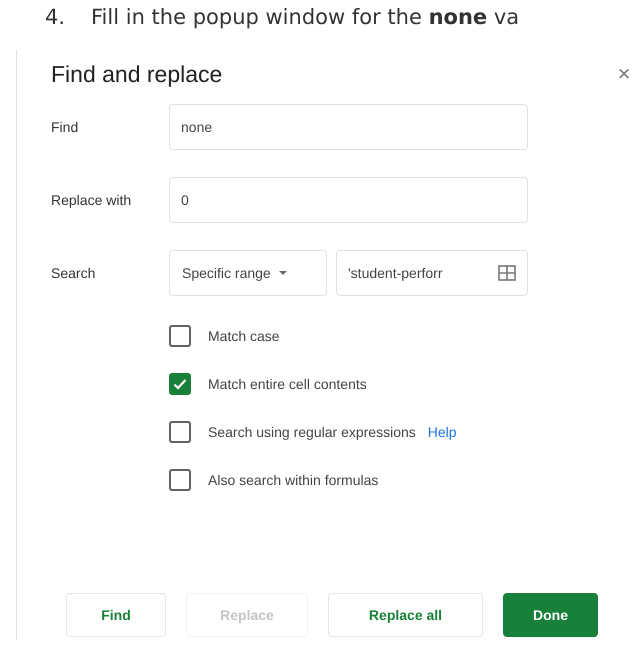 The width and height of the screenshot is (632, 661). What do you see at coordinates (136, 74) in the screenshot?
I see `dialog-title: Find and replace` at bounding box center [136, 74].